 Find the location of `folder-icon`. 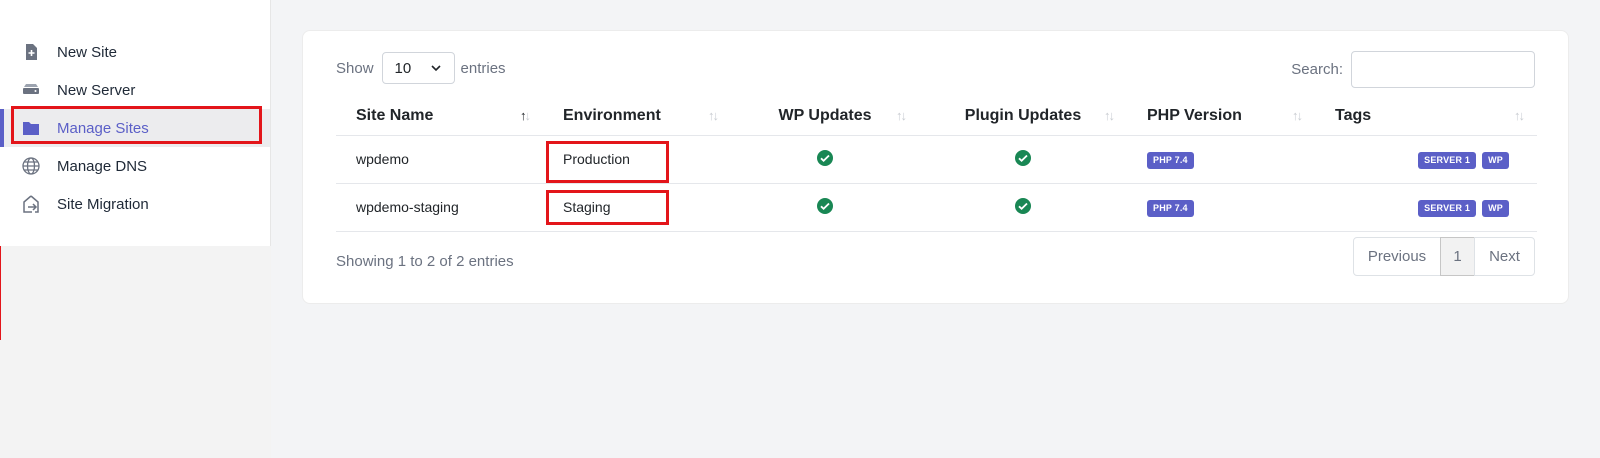

folder-icon is located at coordinates (31, 128).